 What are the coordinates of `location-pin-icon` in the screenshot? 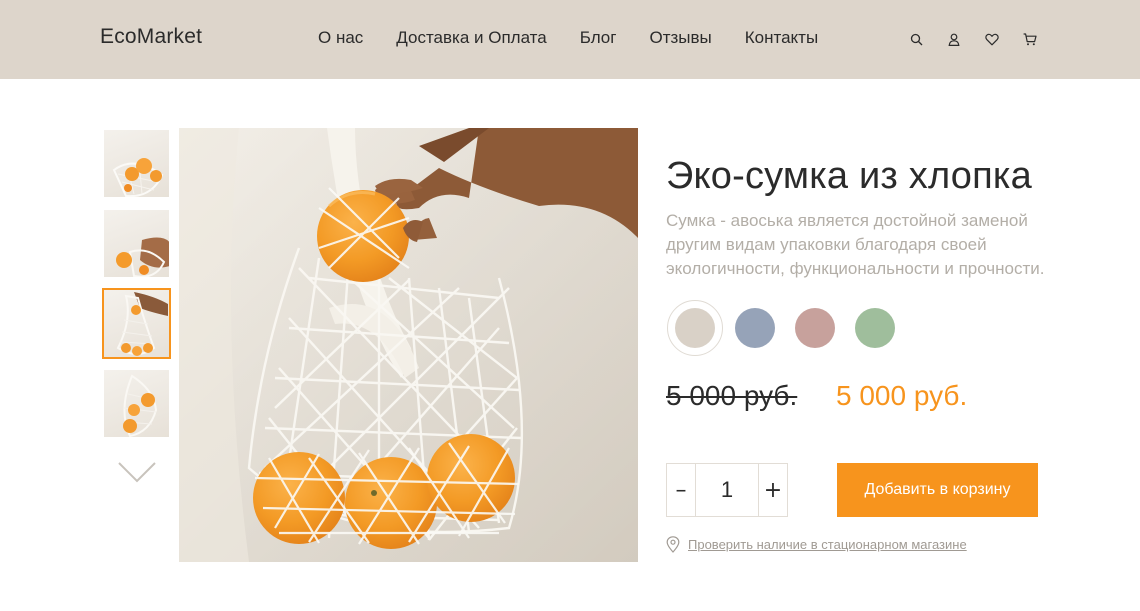 It's located at (673, 544).